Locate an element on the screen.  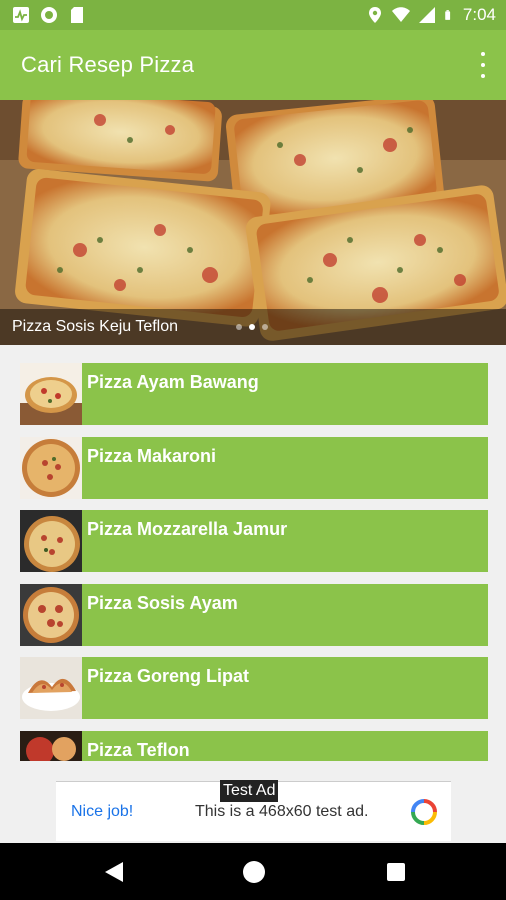
signal-icon is located at coordinates (426, 15).